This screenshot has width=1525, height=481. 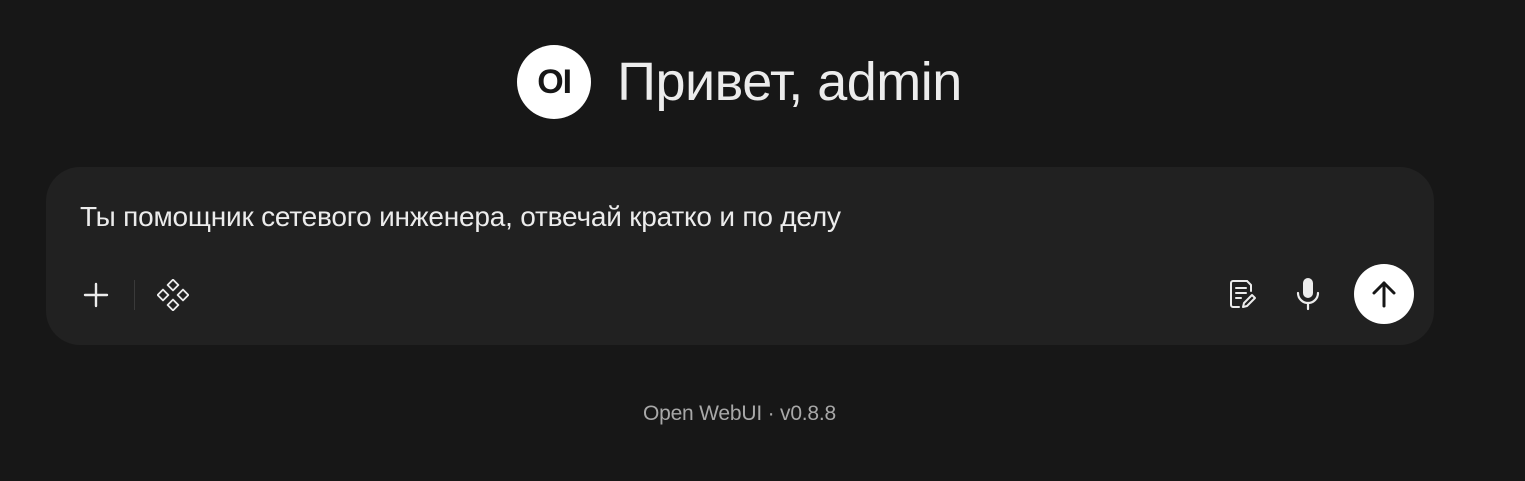 I want to click on greeting-title: Привет, admin, so click(x=789, y=82).